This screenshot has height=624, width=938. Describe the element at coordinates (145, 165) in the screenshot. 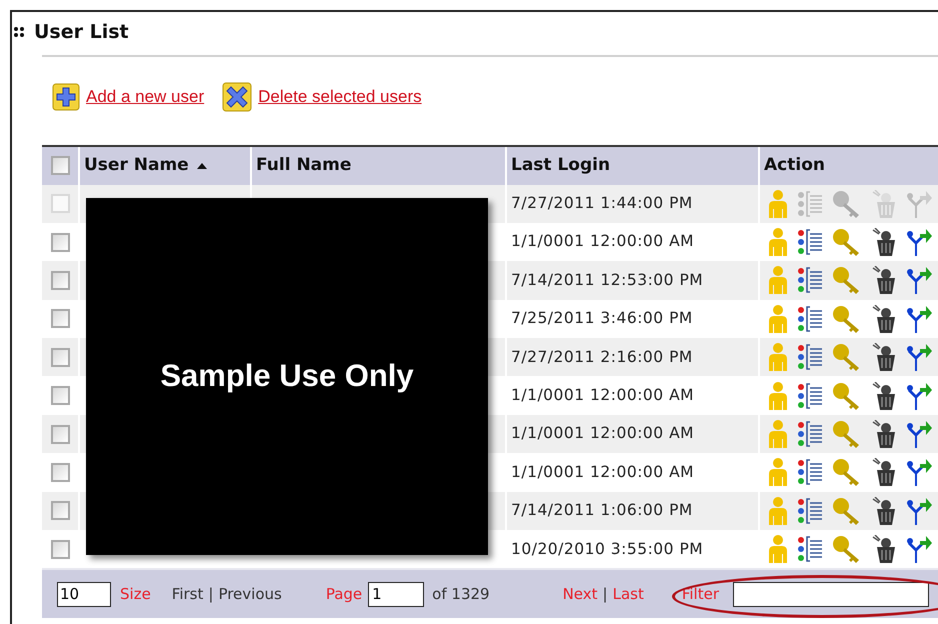

I see `column-header: User Name` at that location.